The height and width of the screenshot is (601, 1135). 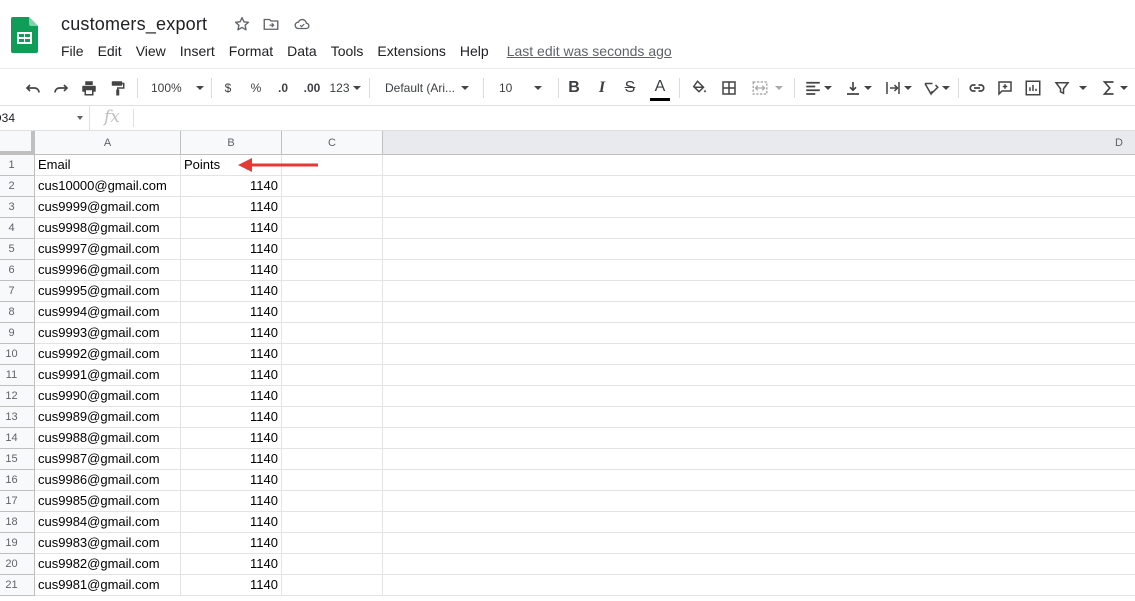 I want to click on email-cell: cus9984@gmail.com, so click(x=108, y=522).